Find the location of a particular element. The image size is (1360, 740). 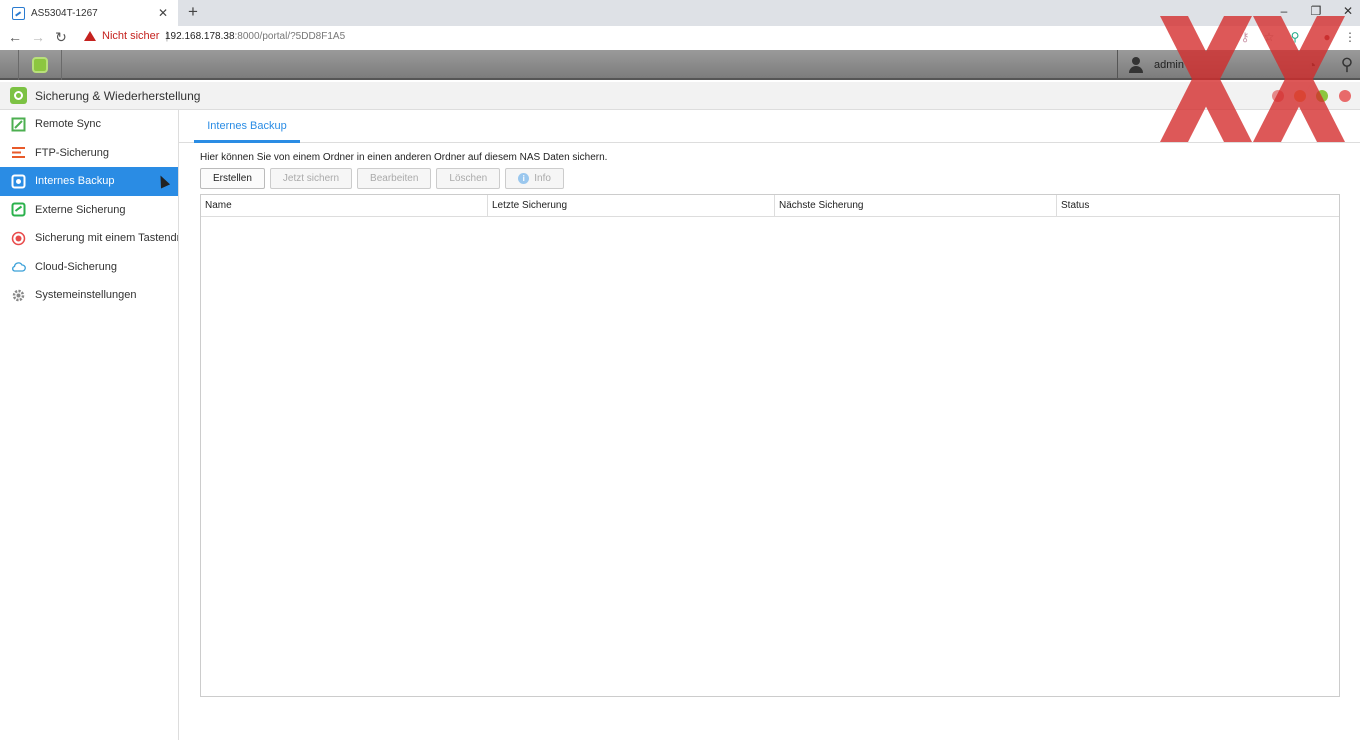

url-field: 192.168.178.38:8000/portal/?5DD8F1A5 is located at coordinates (255, 36).